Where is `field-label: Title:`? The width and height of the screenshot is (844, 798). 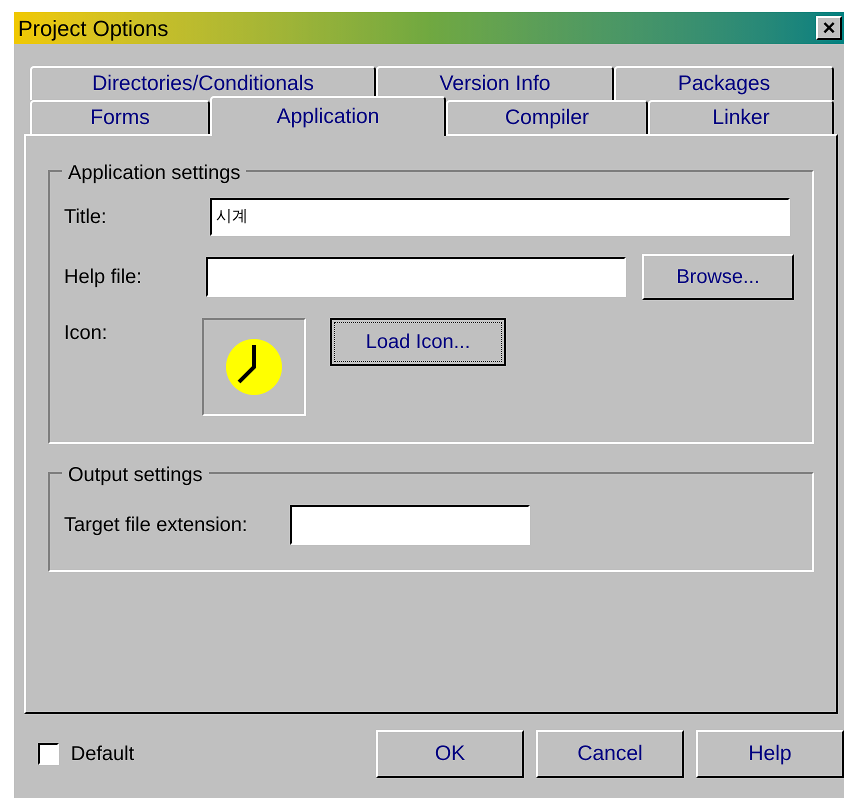 field-label: Title: is located at coordinates (86, 217).